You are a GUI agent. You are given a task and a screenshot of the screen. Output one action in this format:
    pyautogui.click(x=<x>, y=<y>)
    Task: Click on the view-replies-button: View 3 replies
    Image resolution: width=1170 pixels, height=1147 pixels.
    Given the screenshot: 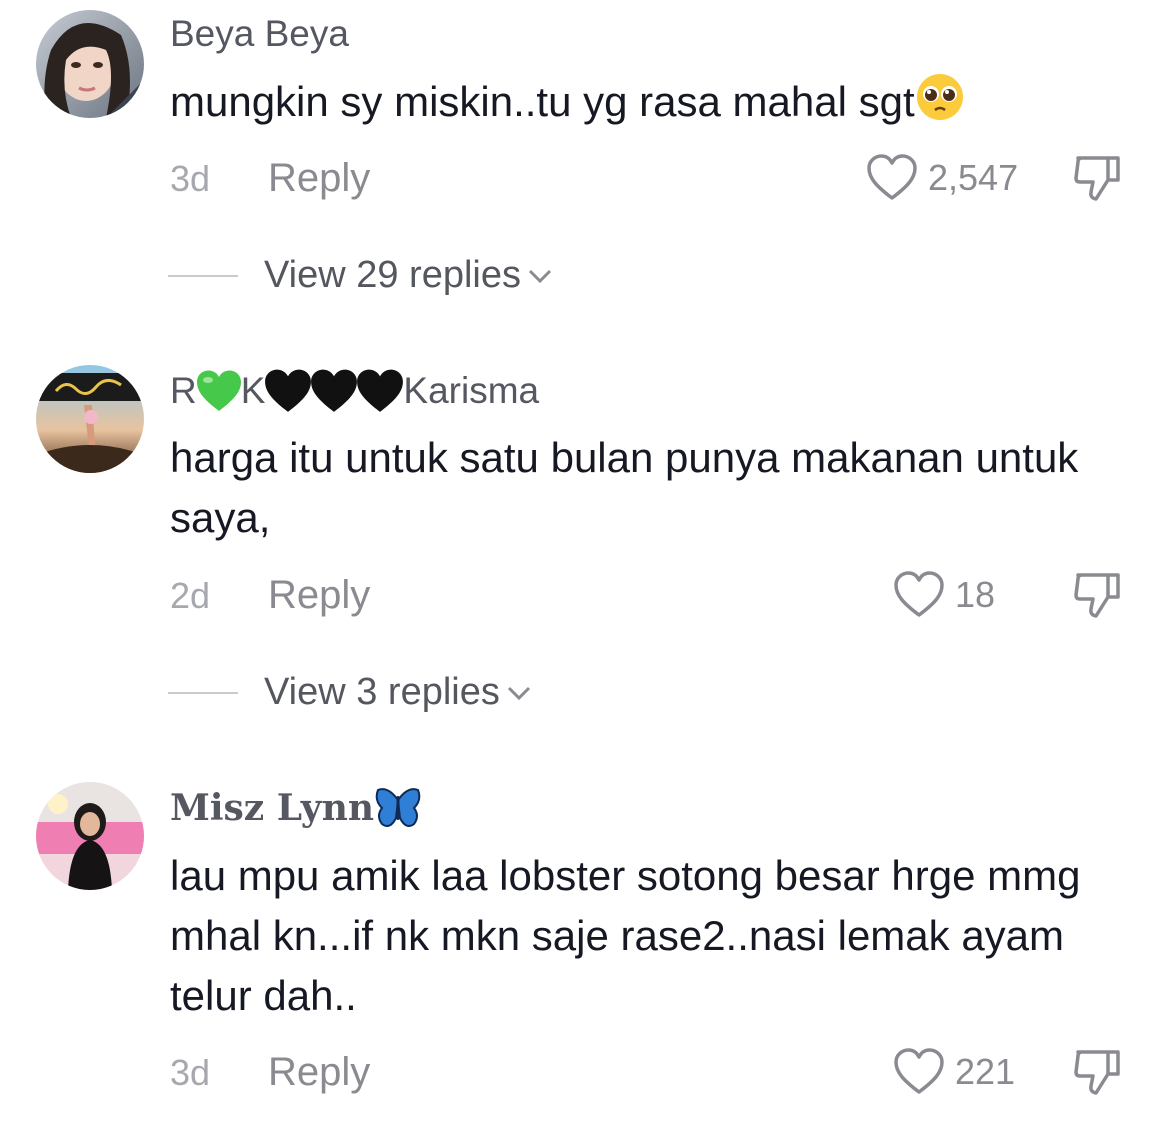 What is the action you would take?
    pyautogui.click(x=350, y=692)
    